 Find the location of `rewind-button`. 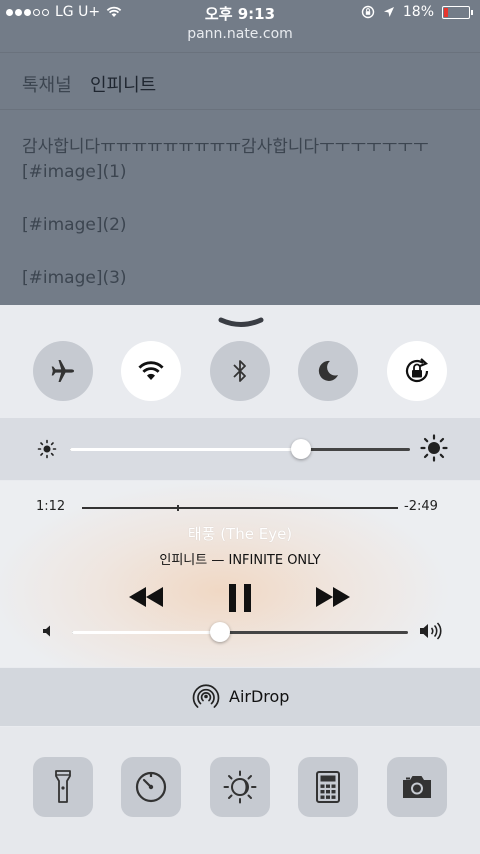

rewind-button is located at coordinates (146, 597).